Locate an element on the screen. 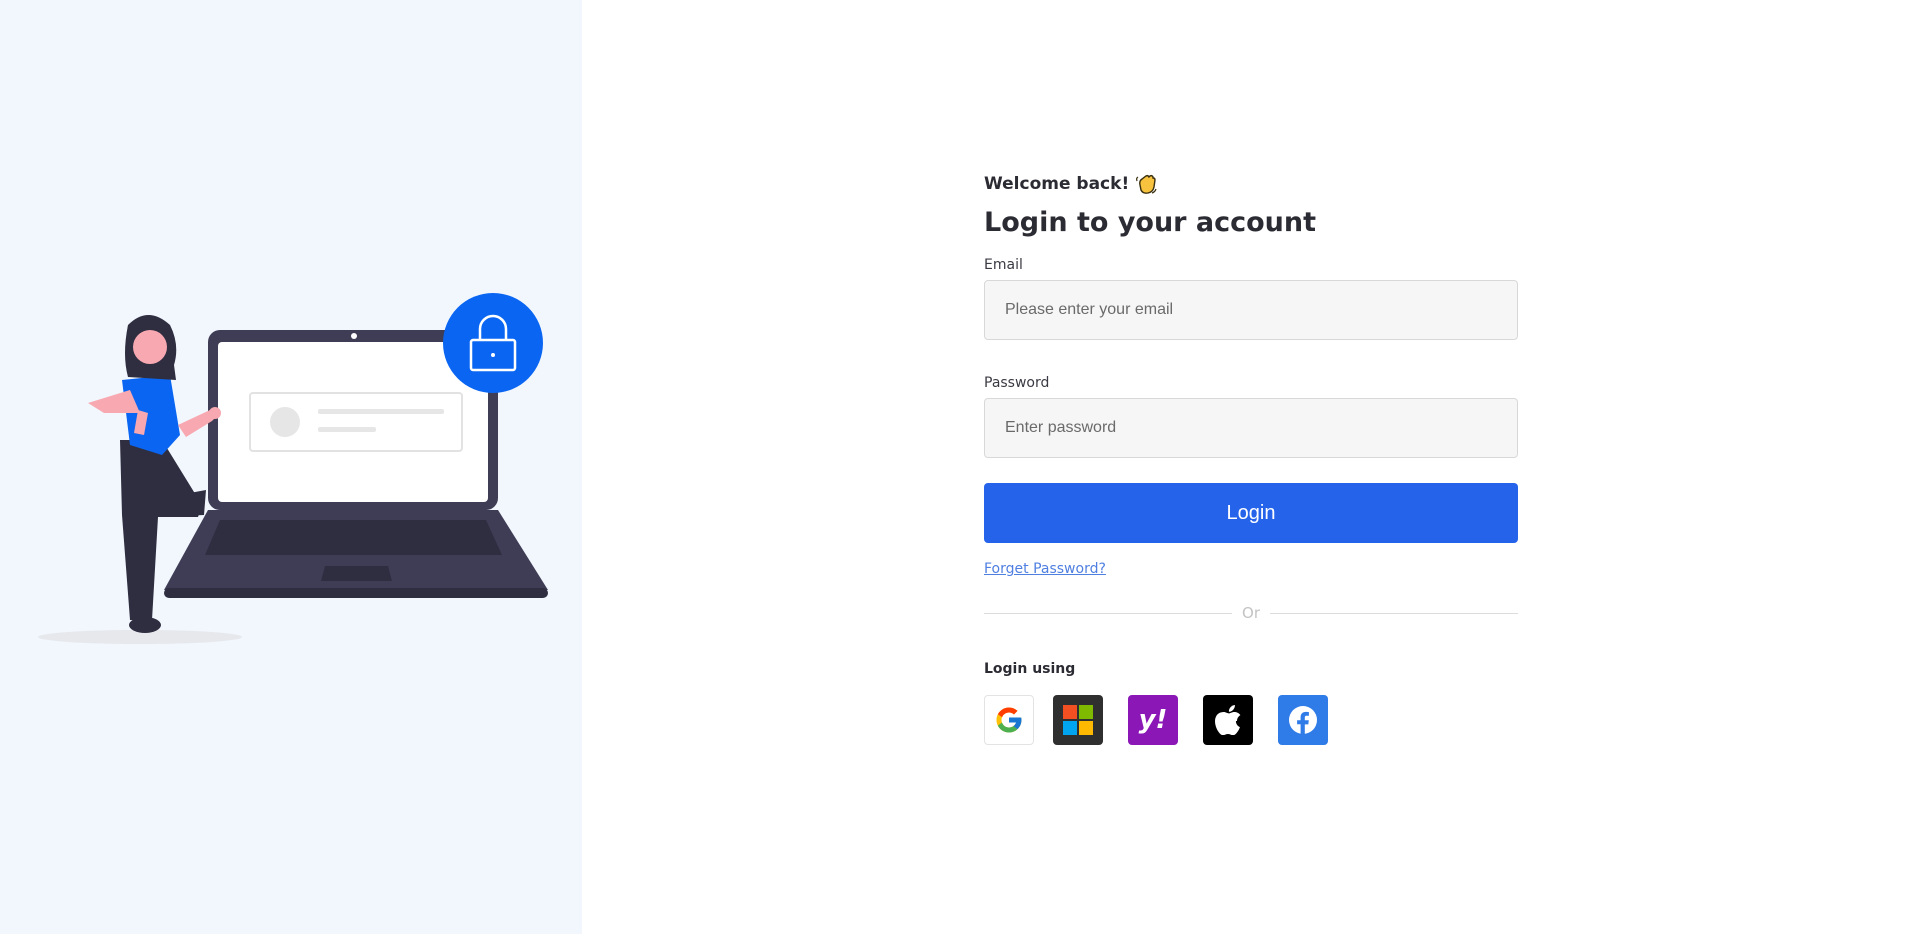  waving-hand-icon is located at coordinates (1146, 184).